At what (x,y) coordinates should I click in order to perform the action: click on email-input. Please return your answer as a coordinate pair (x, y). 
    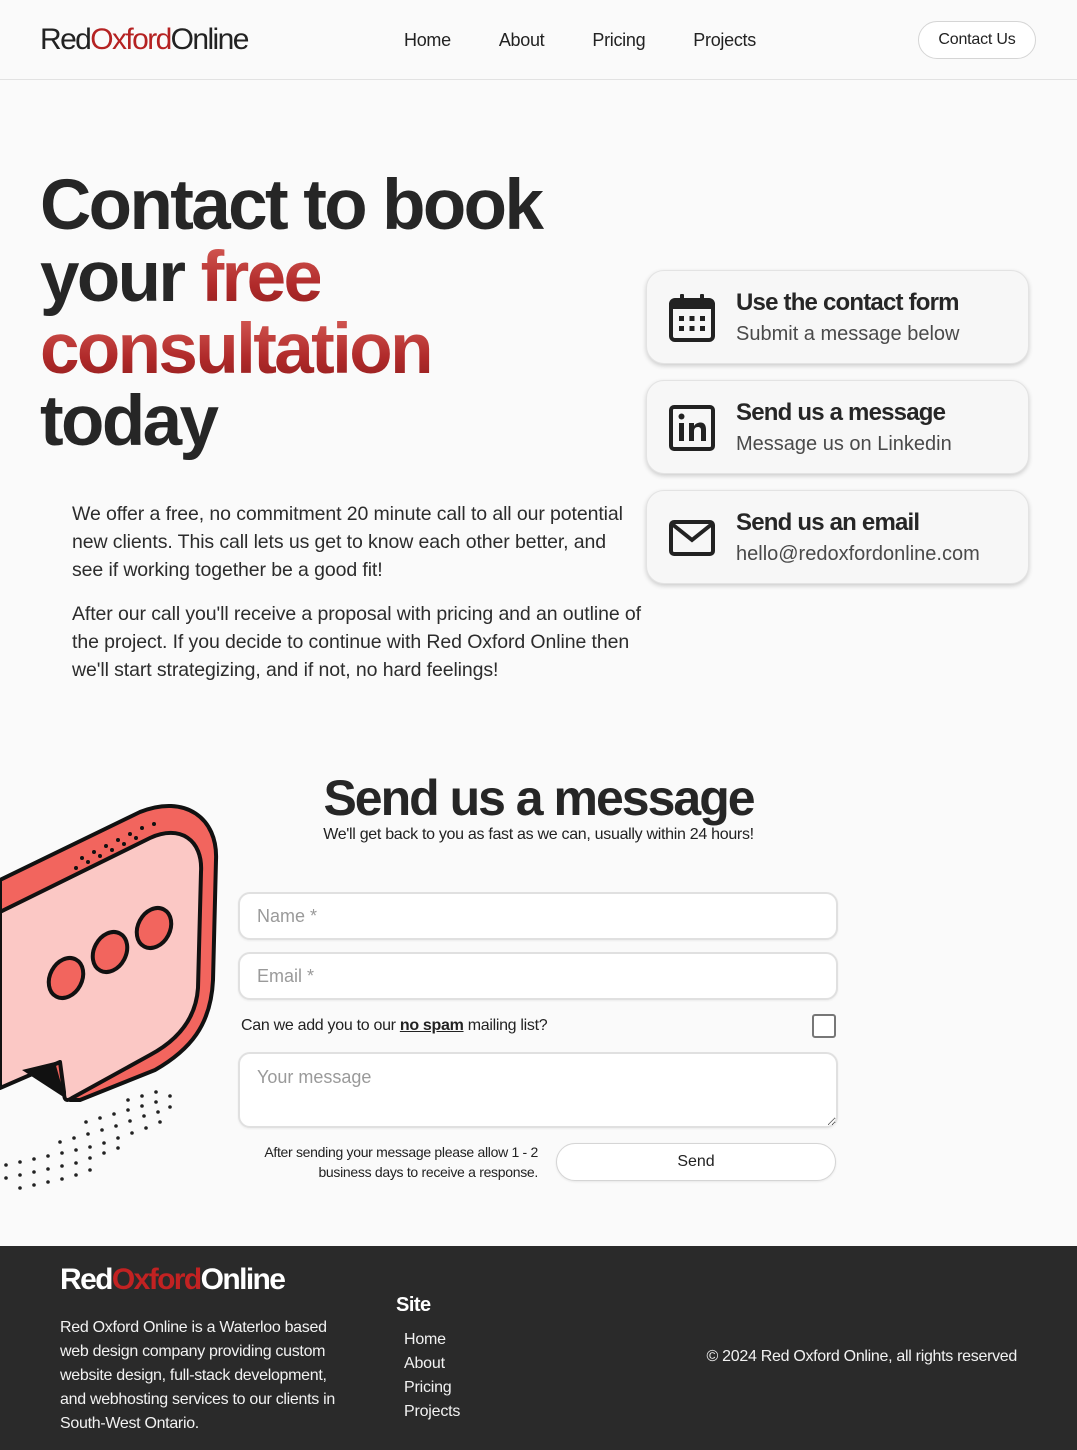
    Looking at the image, I should click on (538, 976).